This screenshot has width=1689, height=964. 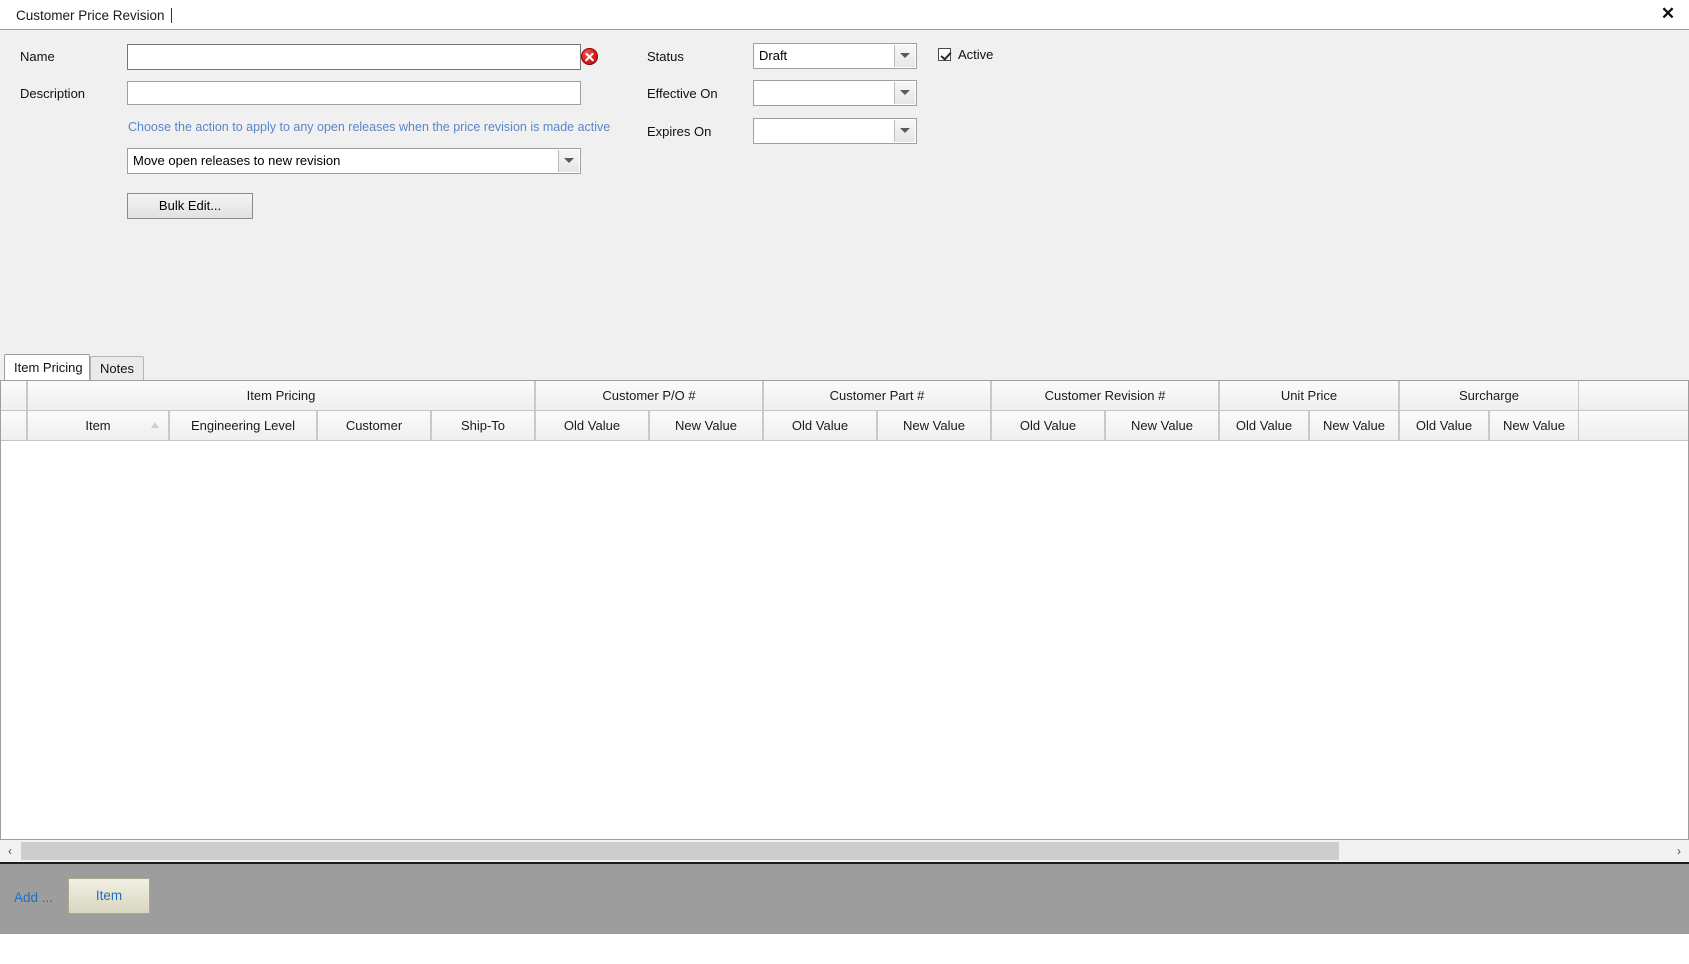 What do you see at coordinates (665, 56) in the screenshot?
I see `status-label: Status` at bounding box center [665, 56].